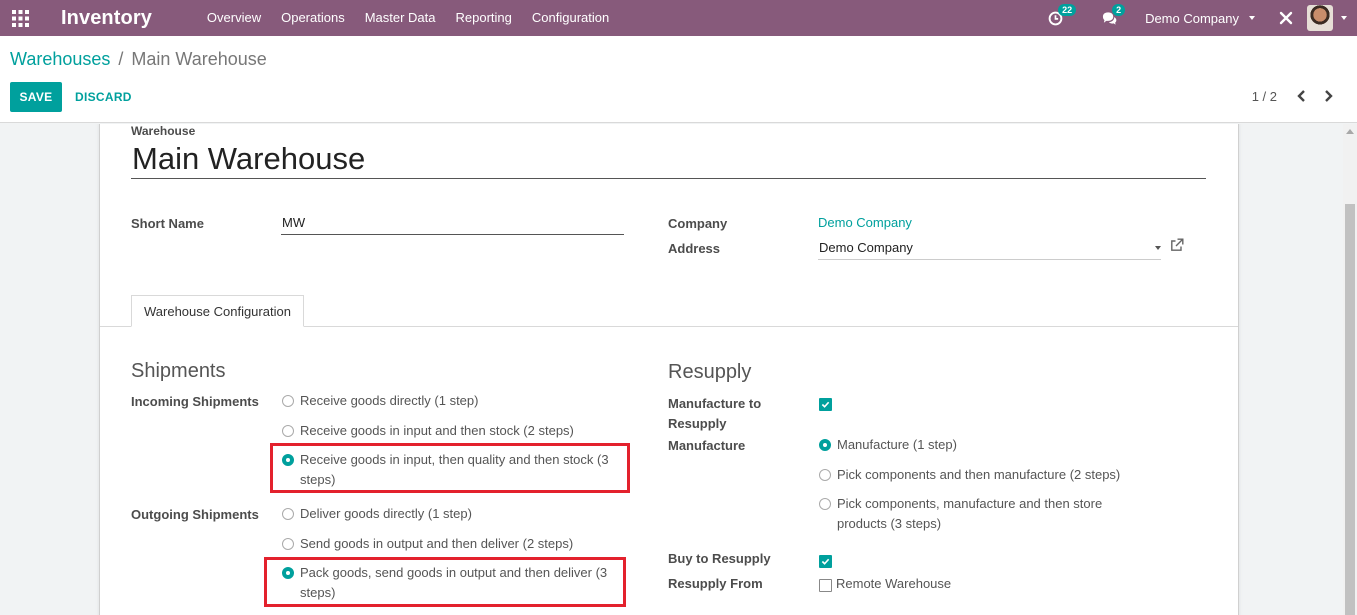 The width and height of the screenshot is (1357, 615). I want to click on pager: 1 / 2, so click(1294, 96).